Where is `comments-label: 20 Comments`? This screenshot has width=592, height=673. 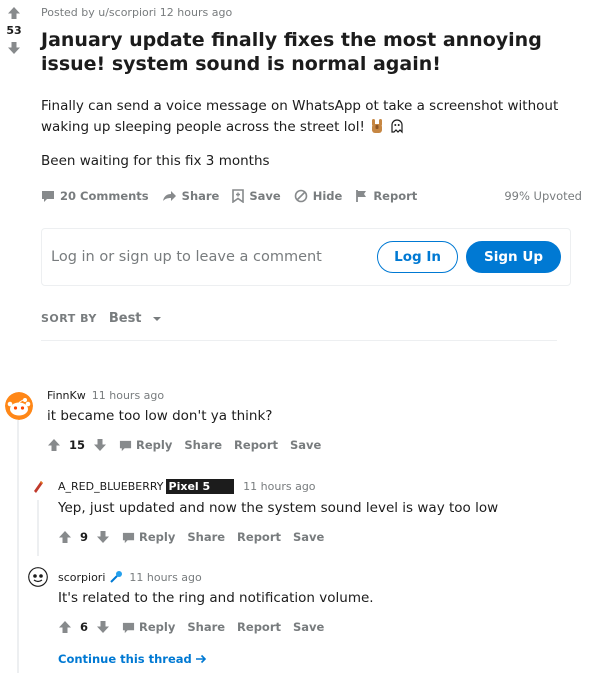
comments-label: 20 Comments is located at coordinates (104, 196).